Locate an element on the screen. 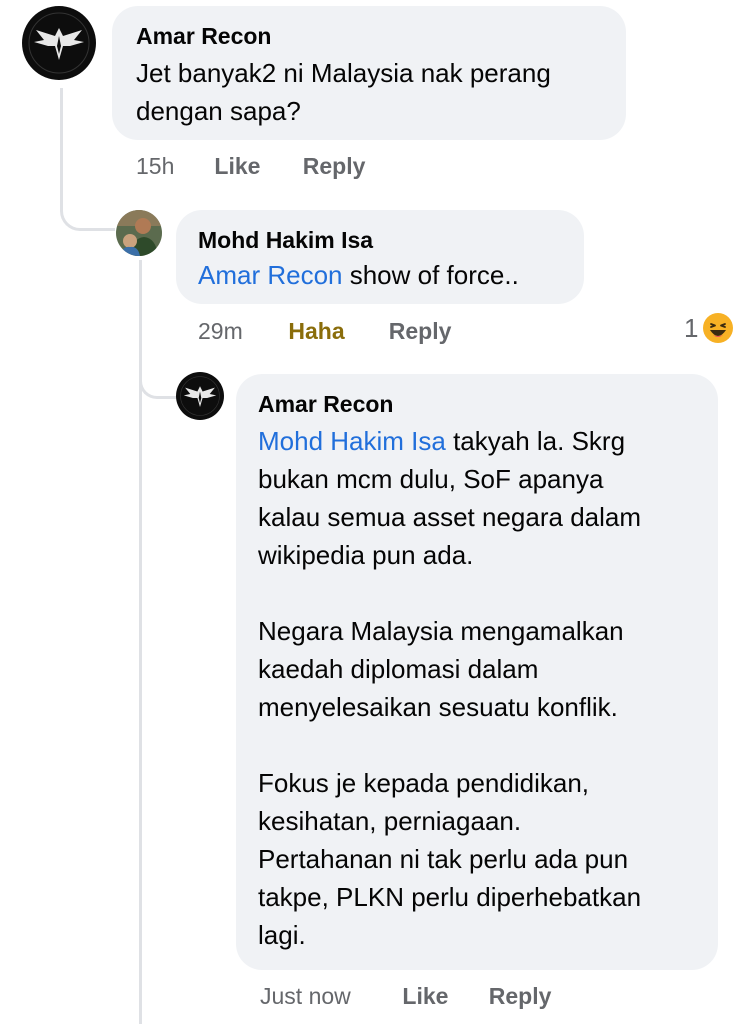  comment-text-line: Mohd Hakim Isa takyah la. Skrg is located at coordinates (477, 441).